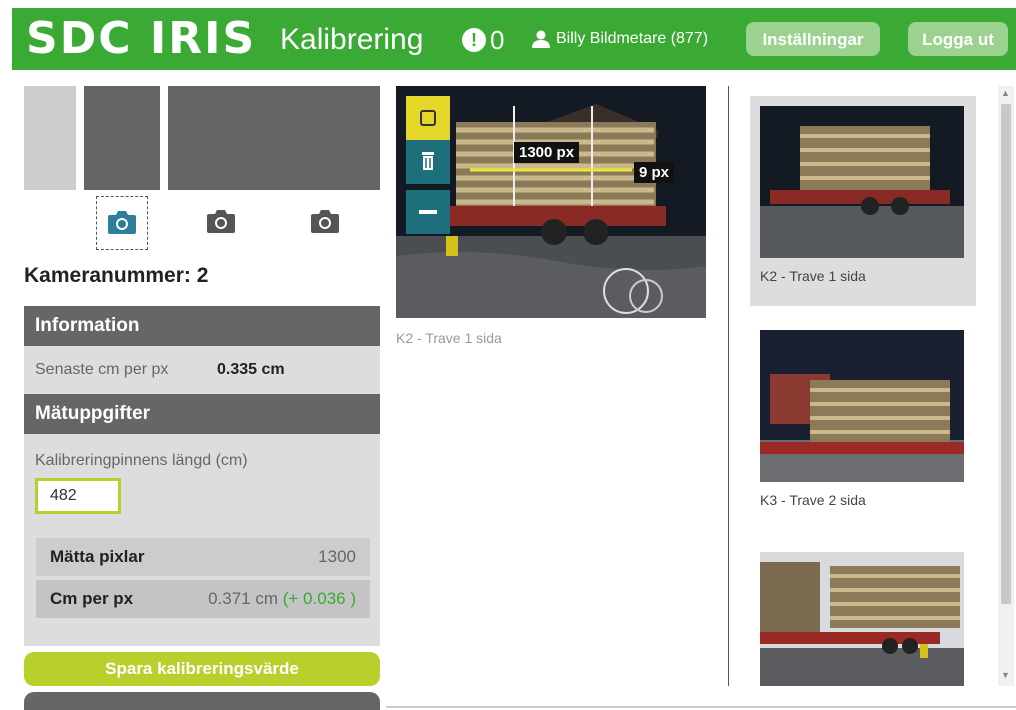  I want to click on user-info: Billy Bildmetare (877), so click(620, 39).